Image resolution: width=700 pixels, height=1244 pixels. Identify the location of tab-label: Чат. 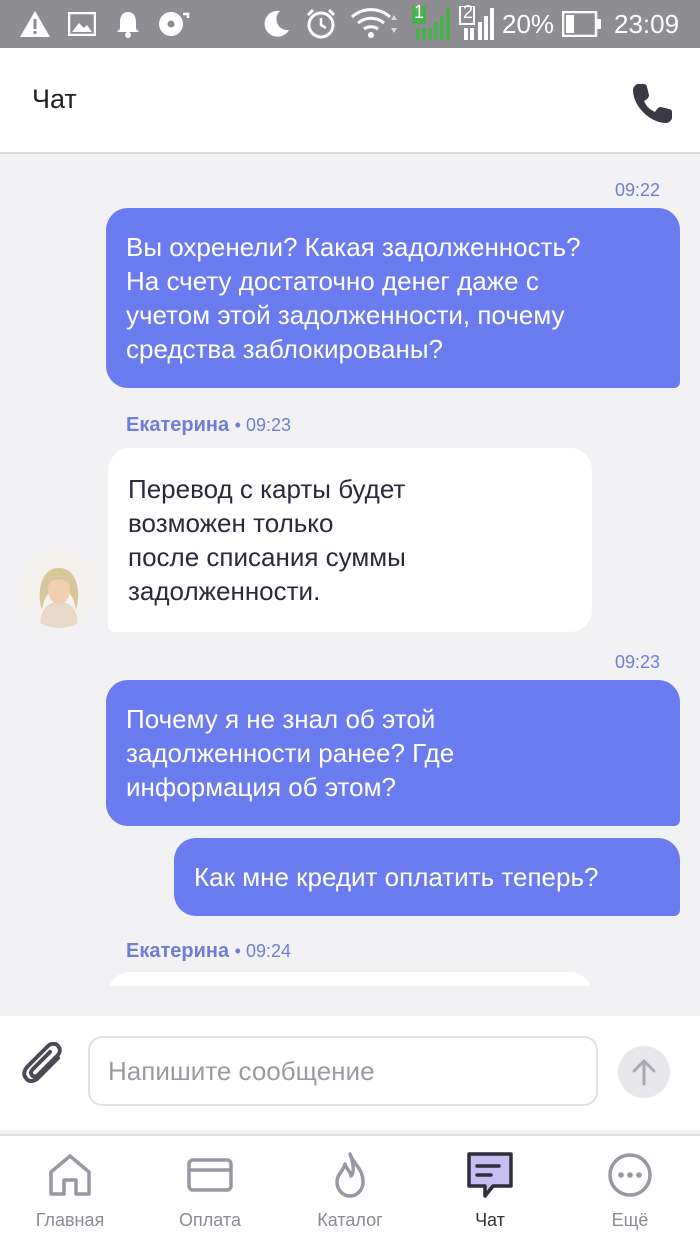
(490, 1220).